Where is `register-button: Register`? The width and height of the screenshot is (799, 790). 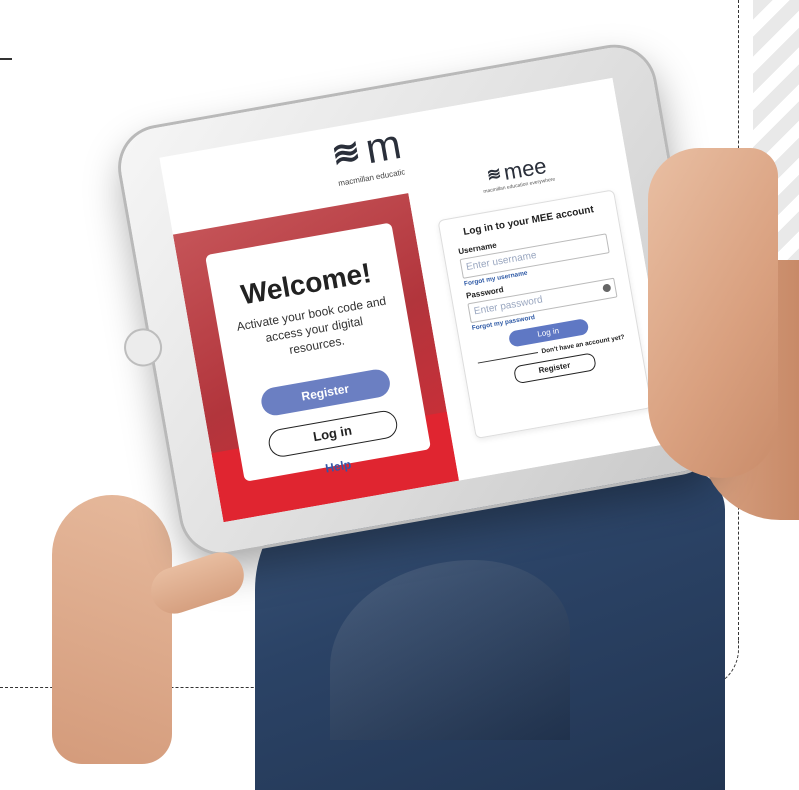
register-button: Register is located at coordinates (325, 392).